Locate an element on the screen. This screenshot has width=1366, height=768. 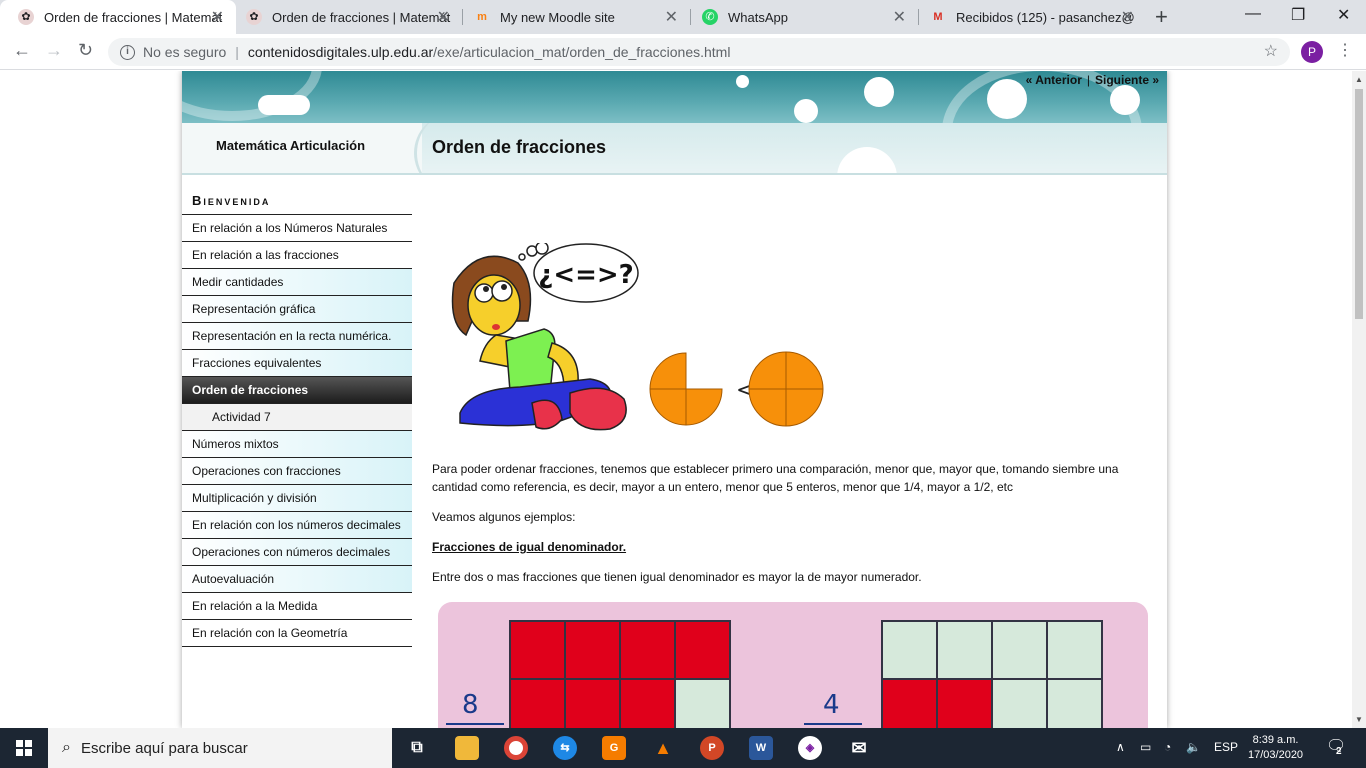
reload-icon: ↻ is located at coordinates (85, 50).